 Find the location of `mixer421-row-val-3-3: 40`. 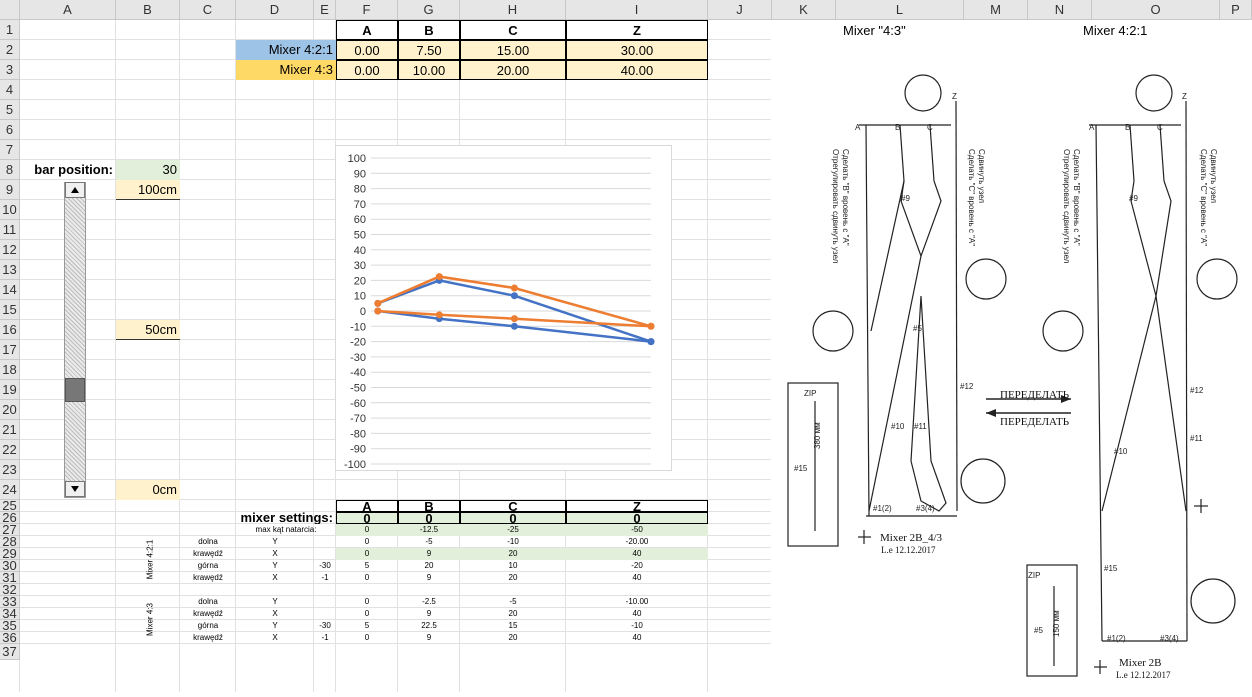

mixer421-row-val-3-3: 40 is located at coordinates (637, 578).